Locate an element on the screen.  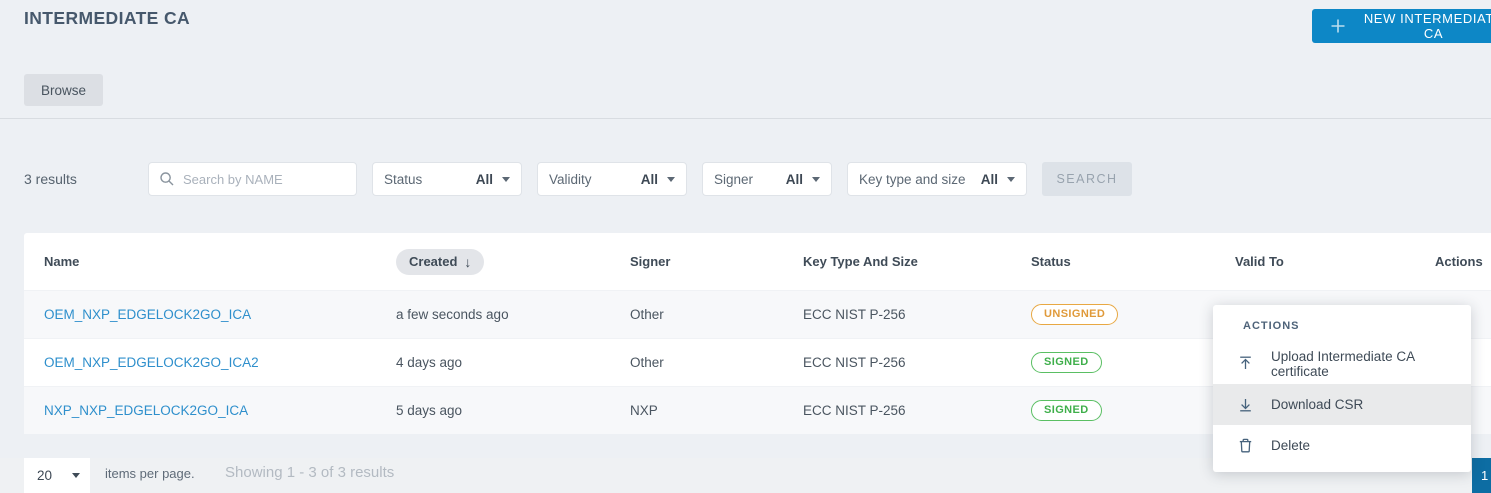
cell-signer: NXP is located at coordinates (644, 410).